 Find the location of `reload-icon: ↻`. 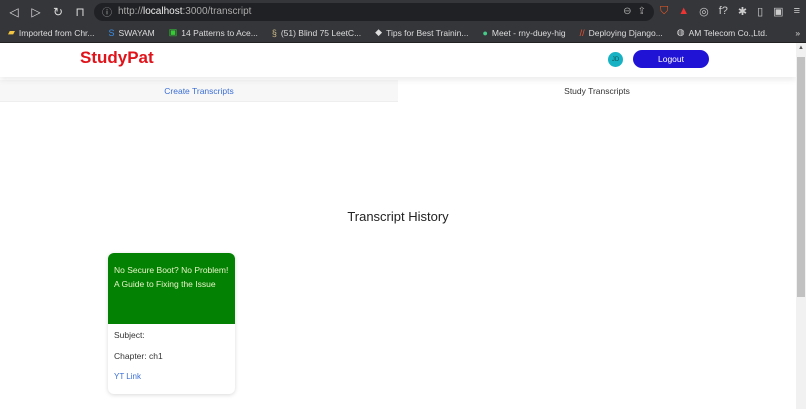

reload-icon: ↻ is located at coordinates (58, 12).